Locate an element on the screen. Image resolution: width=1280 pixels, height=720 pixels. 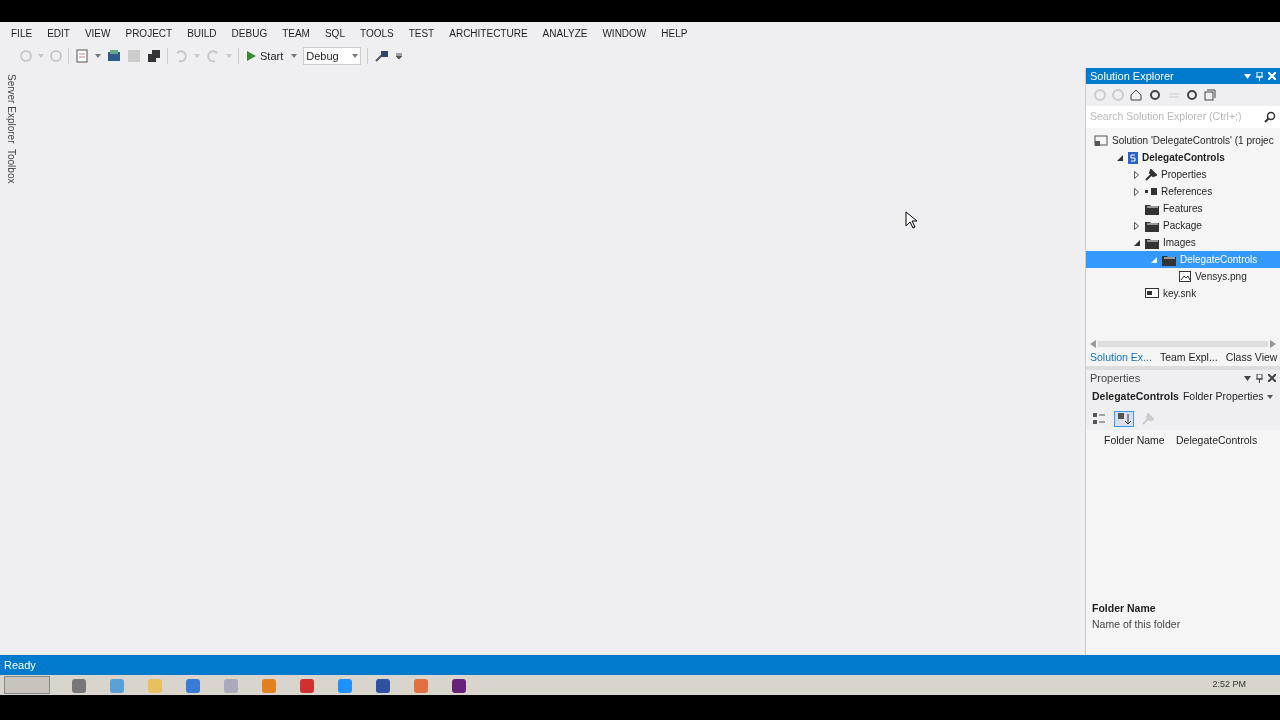
image-file-icon is located at coordinates (1185, 276).